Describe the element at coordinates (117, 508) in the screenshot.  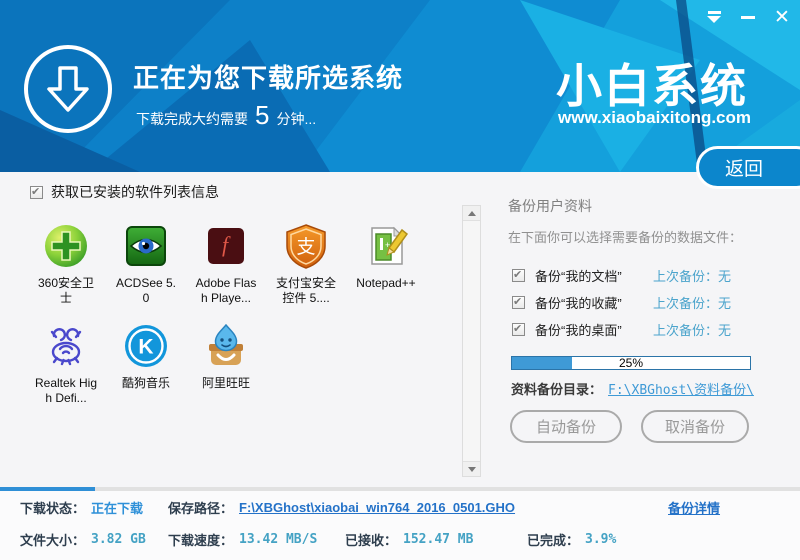
I see `download-status-value: 正在下载` at that location.